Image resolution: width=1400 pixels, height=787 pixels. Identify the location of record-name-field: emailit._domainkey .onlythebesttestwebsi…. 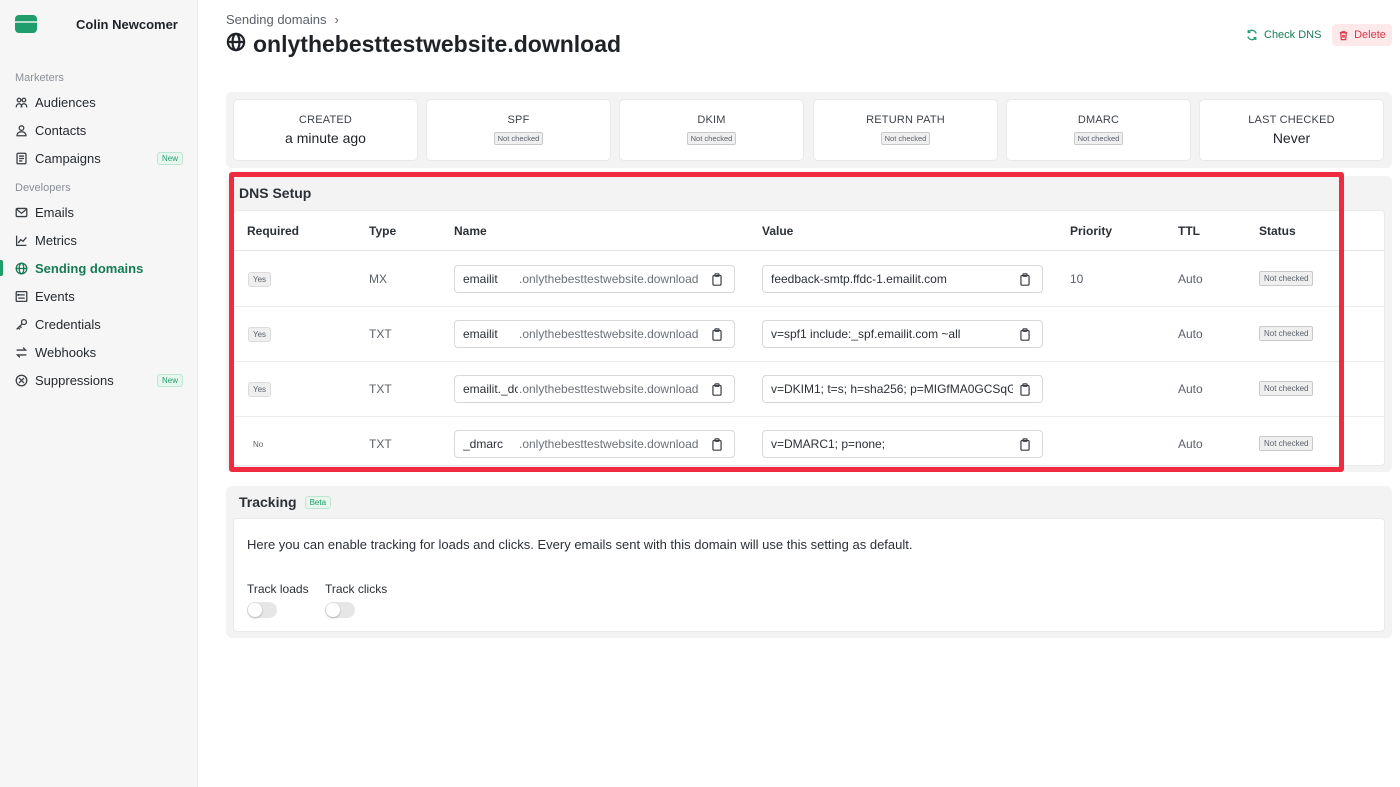
(594, 389).